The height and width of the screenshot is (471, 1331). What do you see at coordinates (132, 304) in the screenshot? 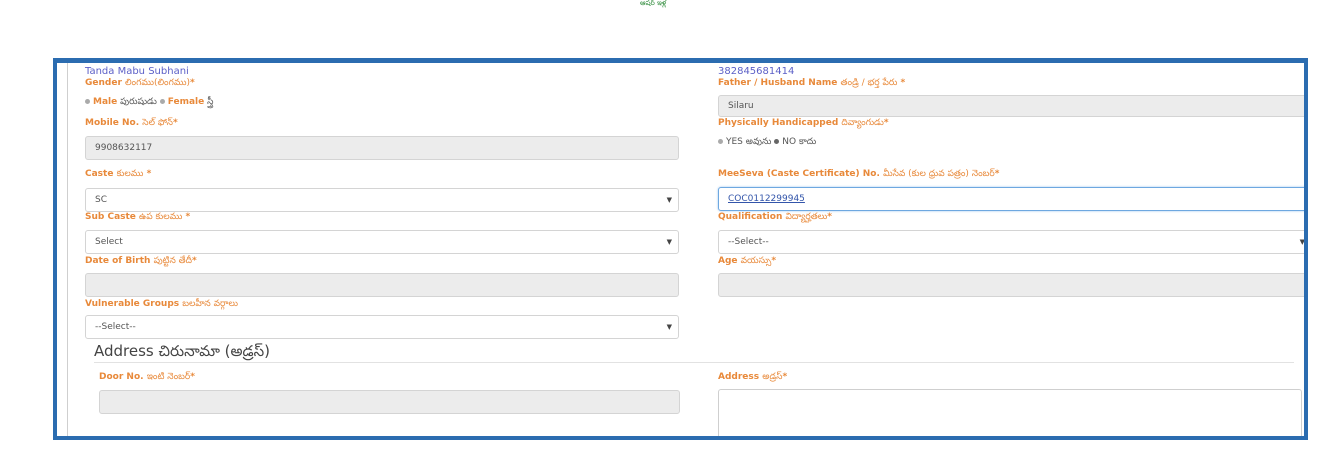
I see `vulnerable-label-en: Vulnerable Groups` at bounding box center [132, 304].